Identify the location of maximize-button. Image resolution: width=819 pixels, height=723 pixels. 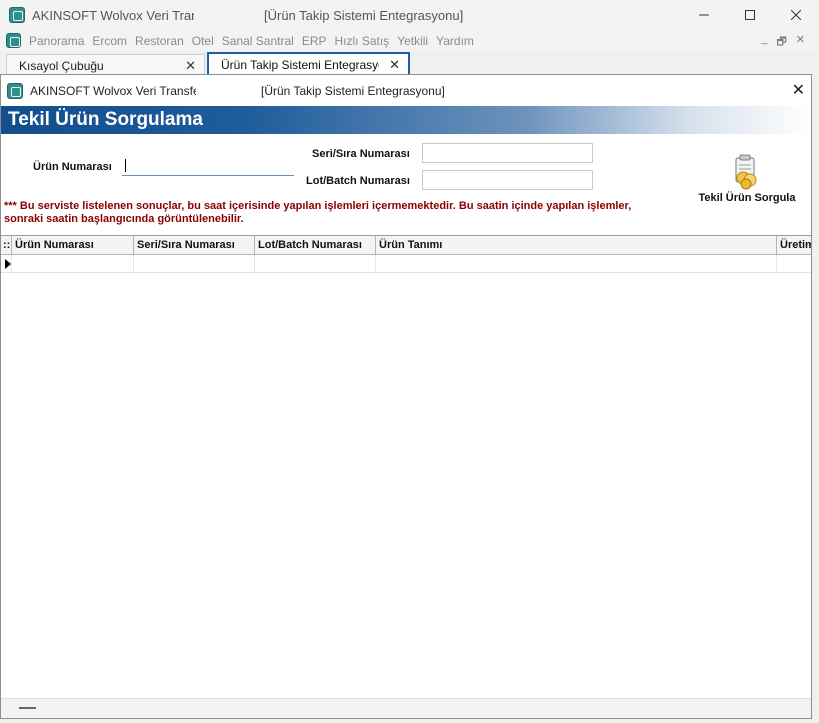
(750, 15).